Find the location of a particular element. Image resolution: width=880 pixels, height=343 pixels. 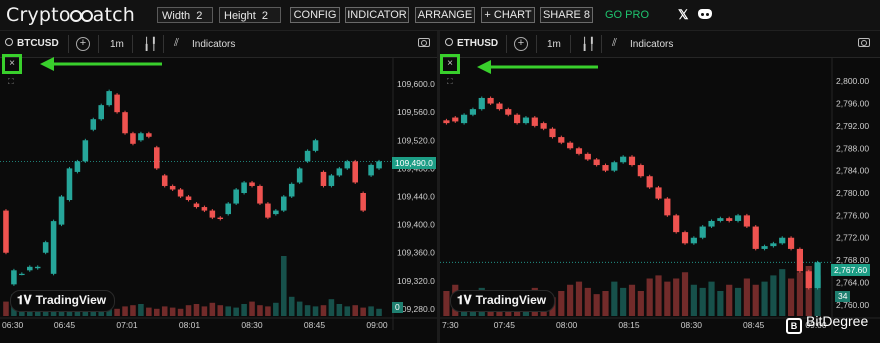

bitdegree-logo: B BitDegree is located at coordinates (827, 323).